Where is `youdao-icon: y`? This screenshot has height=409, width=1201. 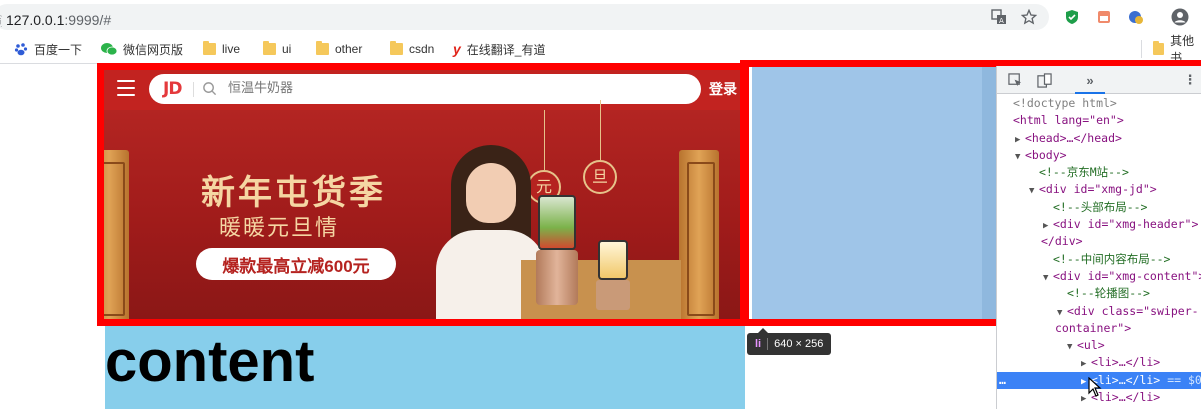
youdao-icon: y is located at coordinates (457, 49).